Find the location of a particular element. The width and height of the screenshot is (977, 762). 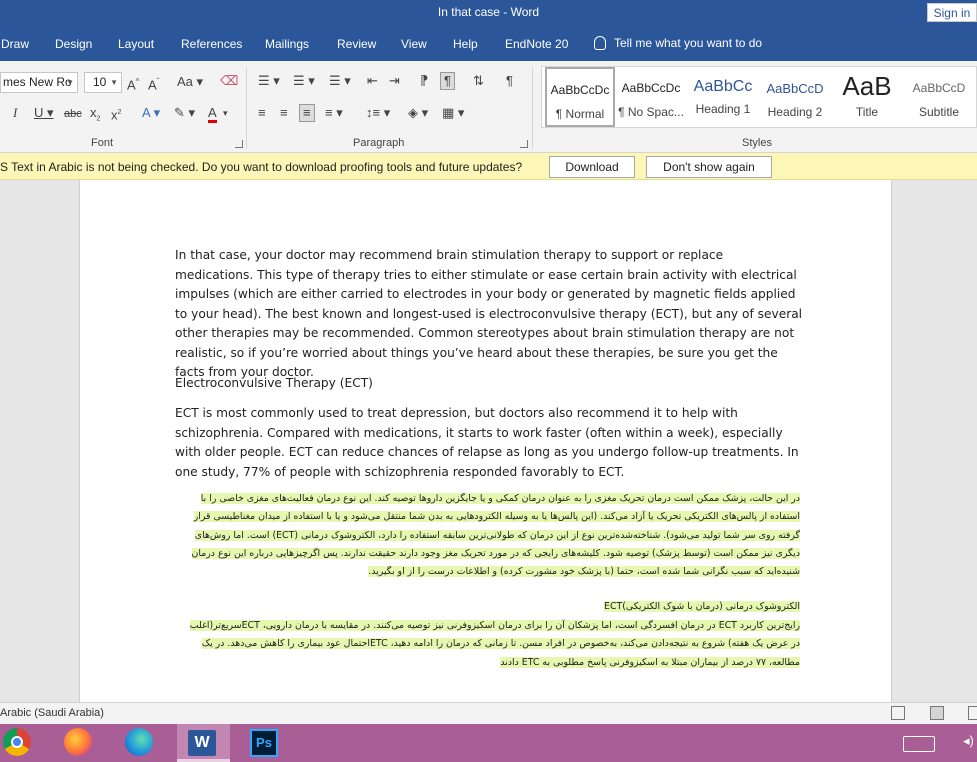

photoshop-icon: Ps is located at coordinates (264, 743).